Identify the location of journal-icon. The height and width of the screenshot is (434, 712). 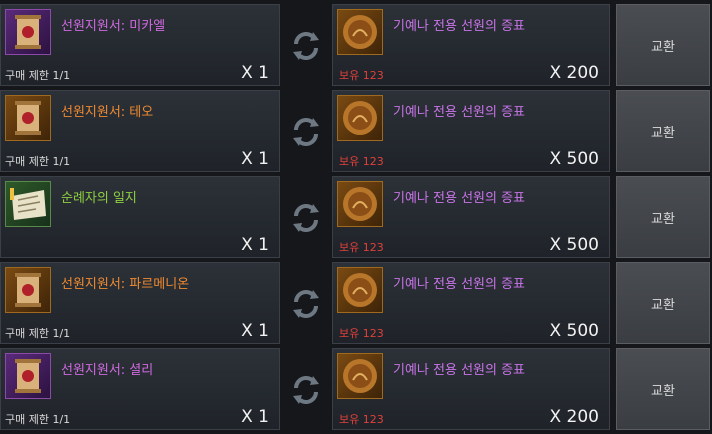
(28, 204).